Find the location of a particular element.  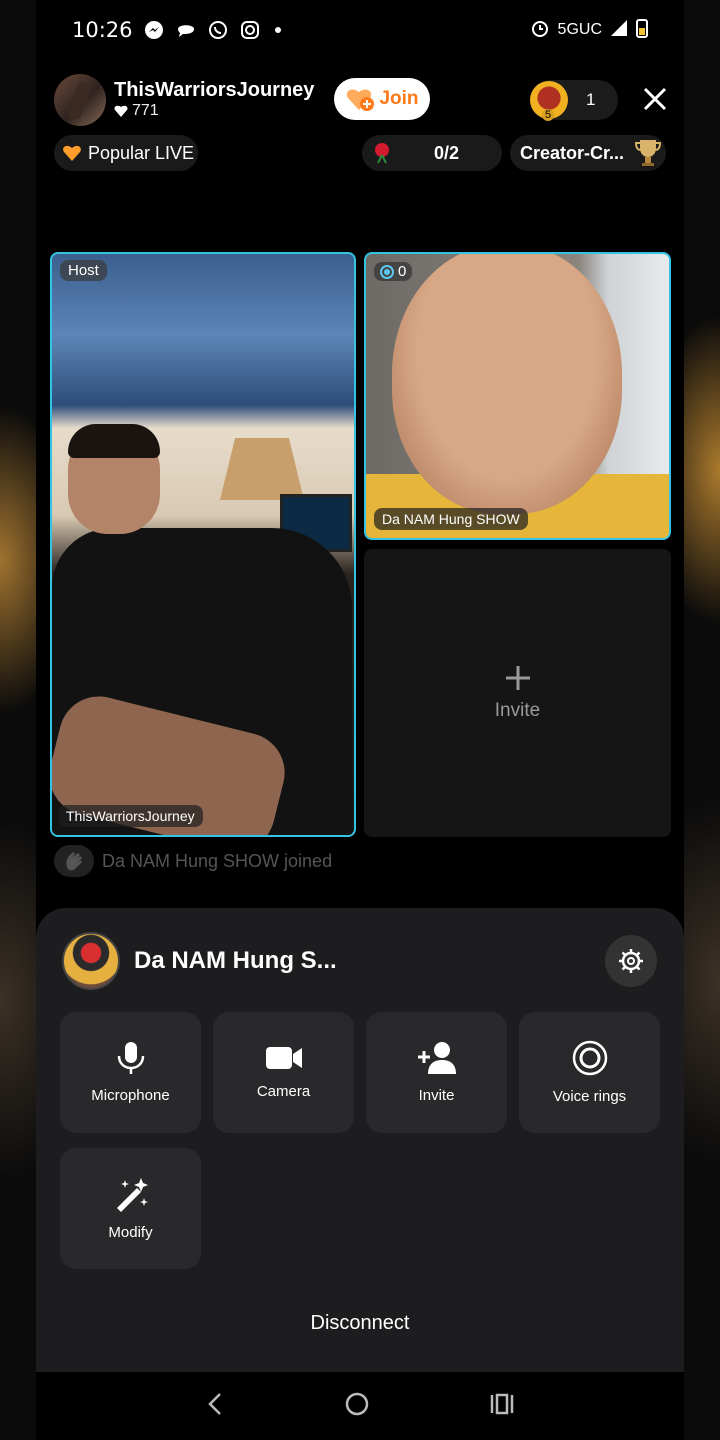

voice-rings-button: Voice rings is located at coordinates (589, 1072).